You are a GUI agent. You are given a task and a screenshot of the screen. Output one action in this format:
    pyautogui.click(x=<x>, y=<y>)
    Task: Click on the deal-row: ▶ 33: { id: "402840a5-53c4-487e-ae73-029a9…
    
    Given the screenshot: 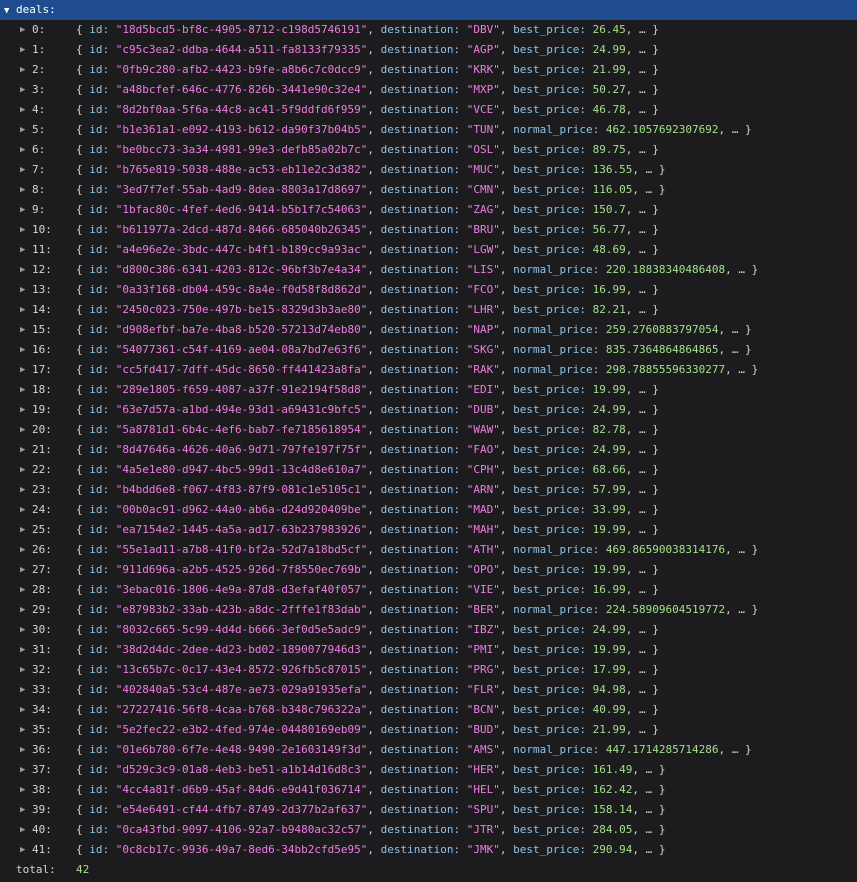 What is the action you would take?
    pyautogui.click(x=428, y=690)
    